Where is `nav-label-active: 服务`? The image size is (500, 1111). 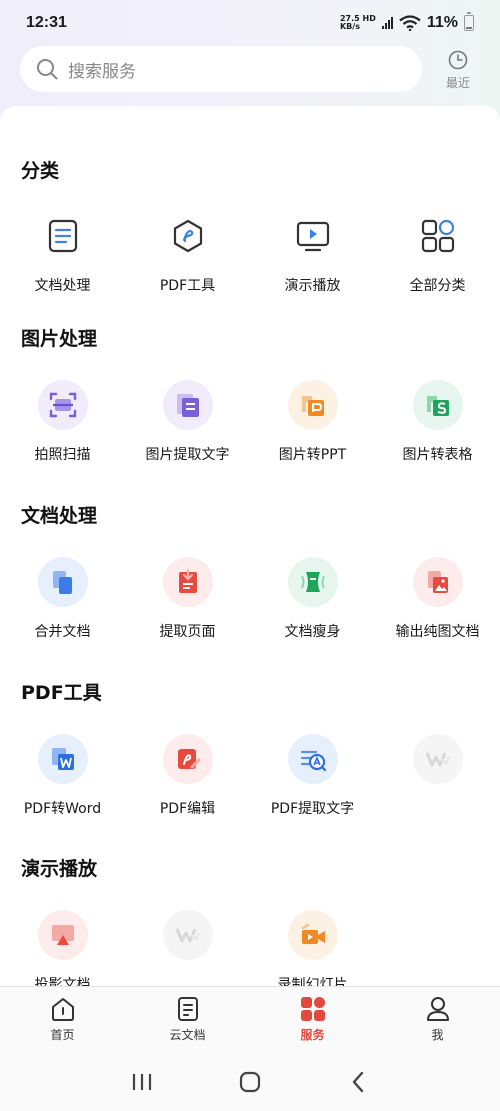
nav-label-active: 服务 is located at coordinates (312, 1035).